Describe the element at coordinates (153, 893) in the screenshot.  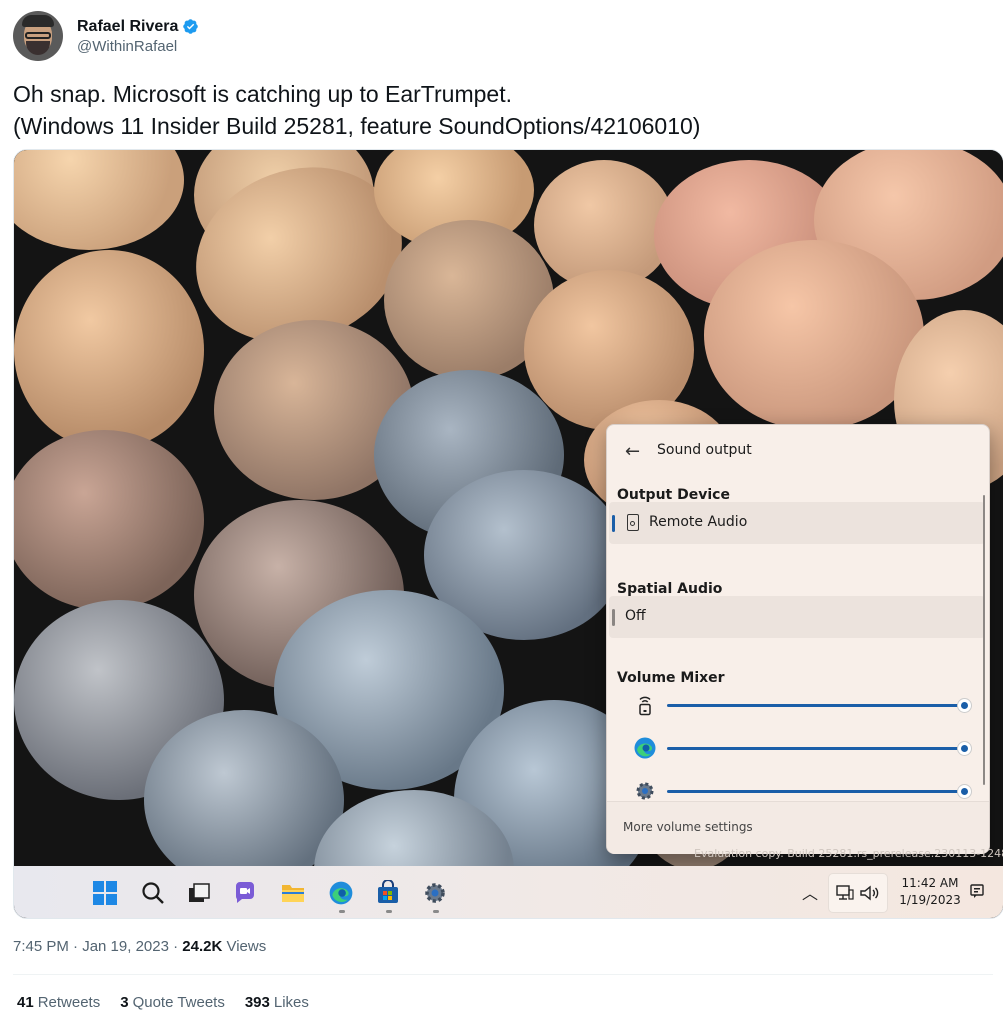
I see `search-icon` at that location.